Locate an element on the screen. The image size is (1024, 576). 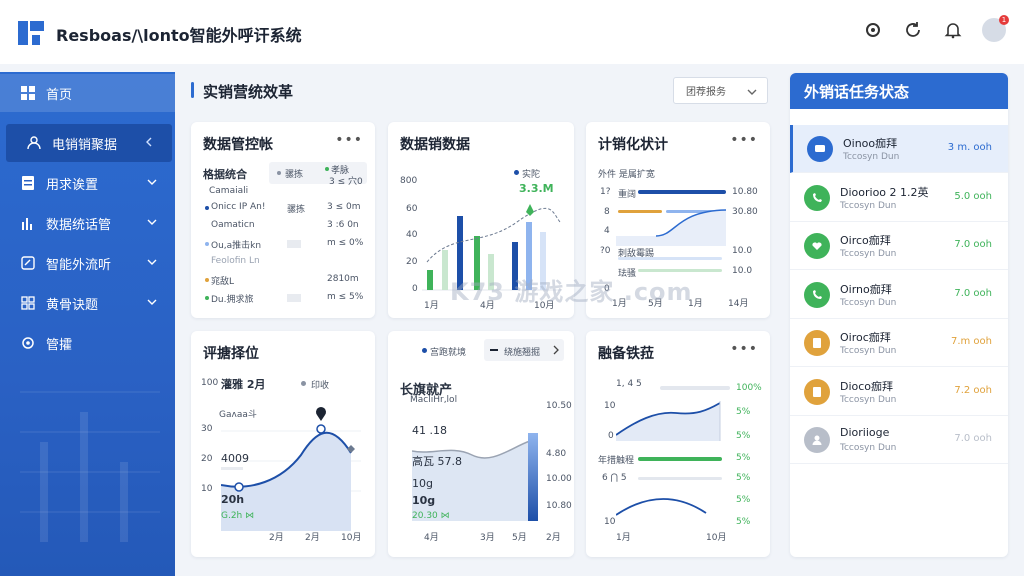
avatar: 1 is located at coordinates (995, 28).